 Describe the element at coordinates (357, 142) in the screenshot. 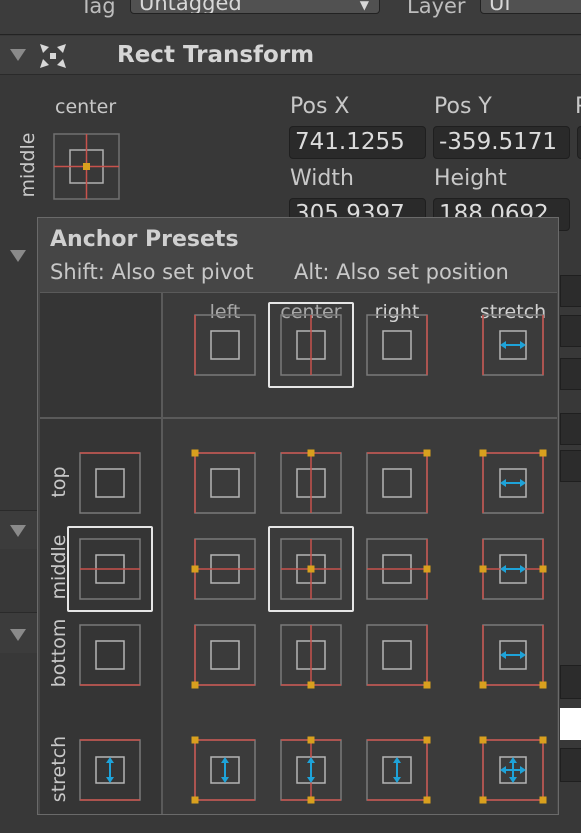

I see `posx-field: 741.1255` at that location.